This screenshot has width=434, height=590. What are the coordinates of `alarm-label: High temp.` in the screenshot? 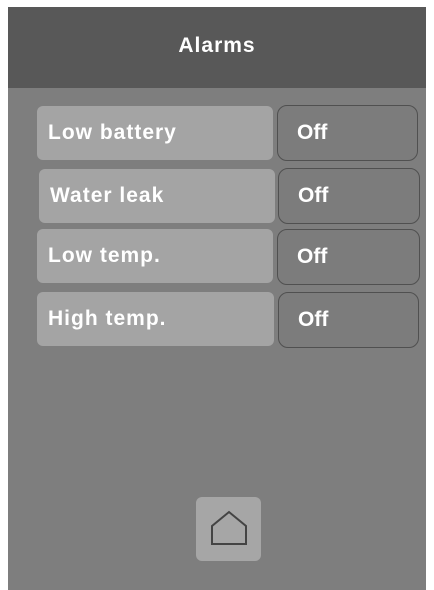 It's located at (155, 319).